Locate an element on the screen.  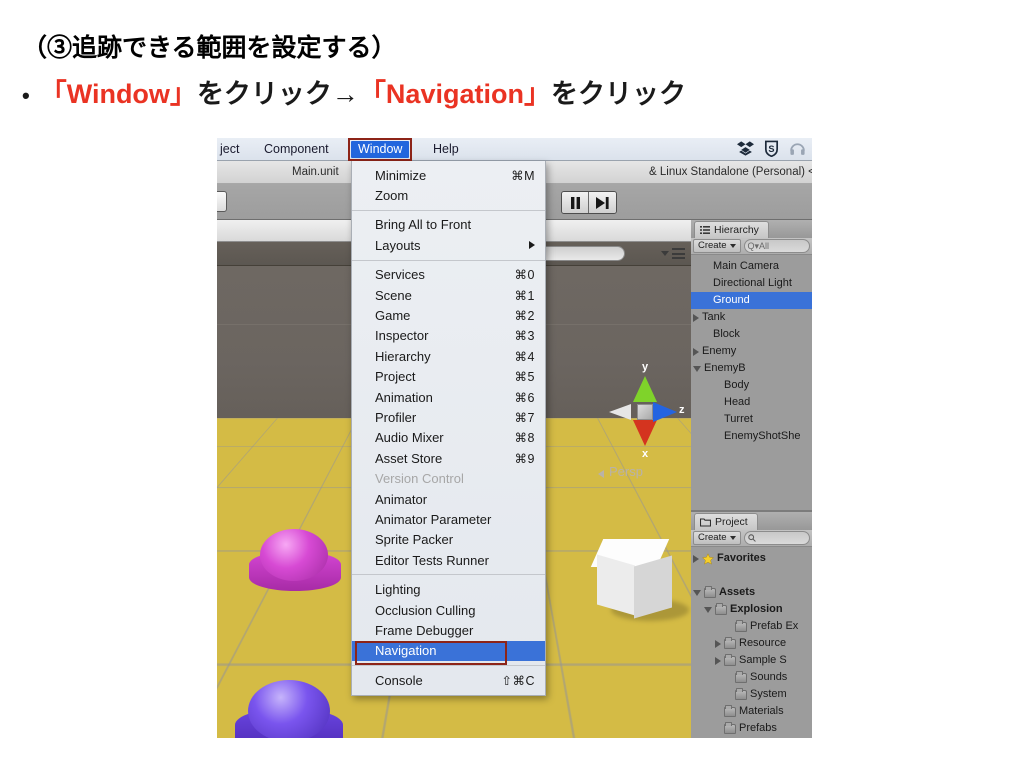
menu-item-game: Game ⌘2 is located at coordinates (448, 315).